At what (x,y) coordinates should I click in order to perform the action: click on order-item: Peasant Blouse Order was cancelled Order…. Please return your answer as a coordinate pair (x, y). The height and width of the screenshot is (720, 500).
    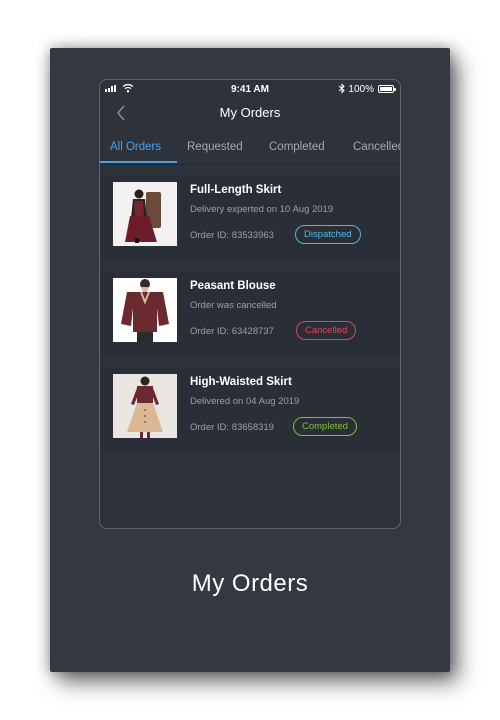
    Looking at the image, I should click on (250, 314).